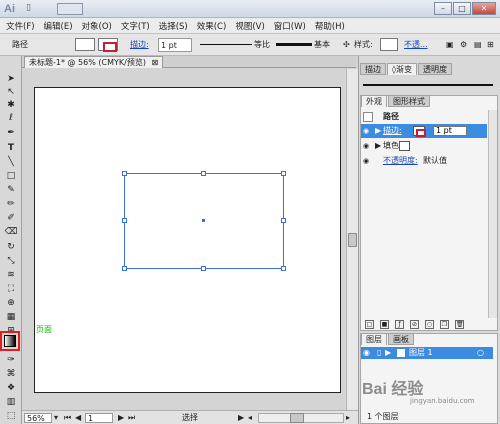 Image resolution: width=500 pixels, height=424 pixels. What do you see at coordinates (366, 353) in the screenshot?
I see `layer-eye-icon: ◉` at bounding box center [366, 353].